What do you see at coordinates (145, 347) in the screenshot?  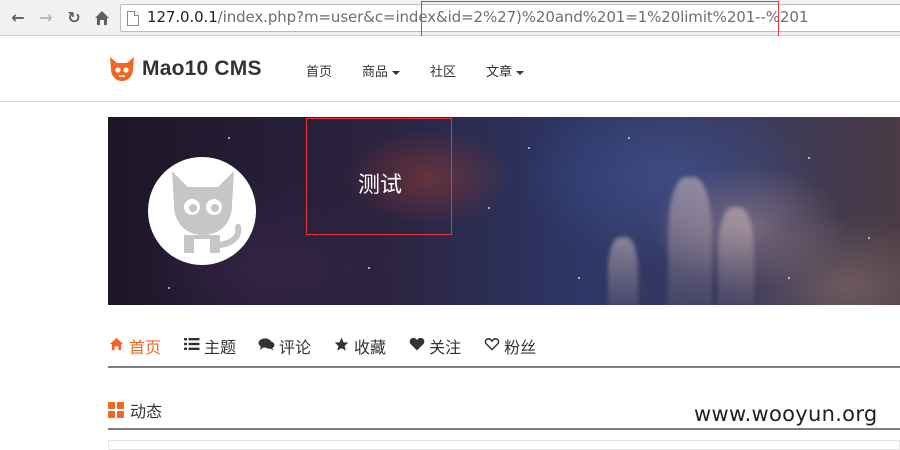 I see `tab-label: 首页` at bounding box center [145, 347].